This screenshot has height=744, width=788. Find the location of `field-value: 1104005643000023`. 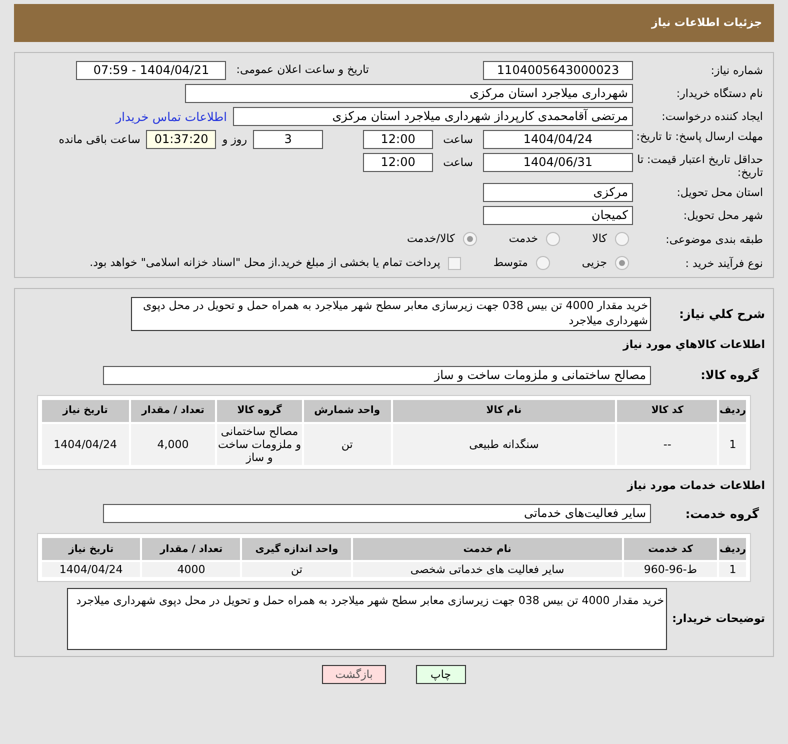

field-value: 1104005643000023 is located at coordinates (558, 70).